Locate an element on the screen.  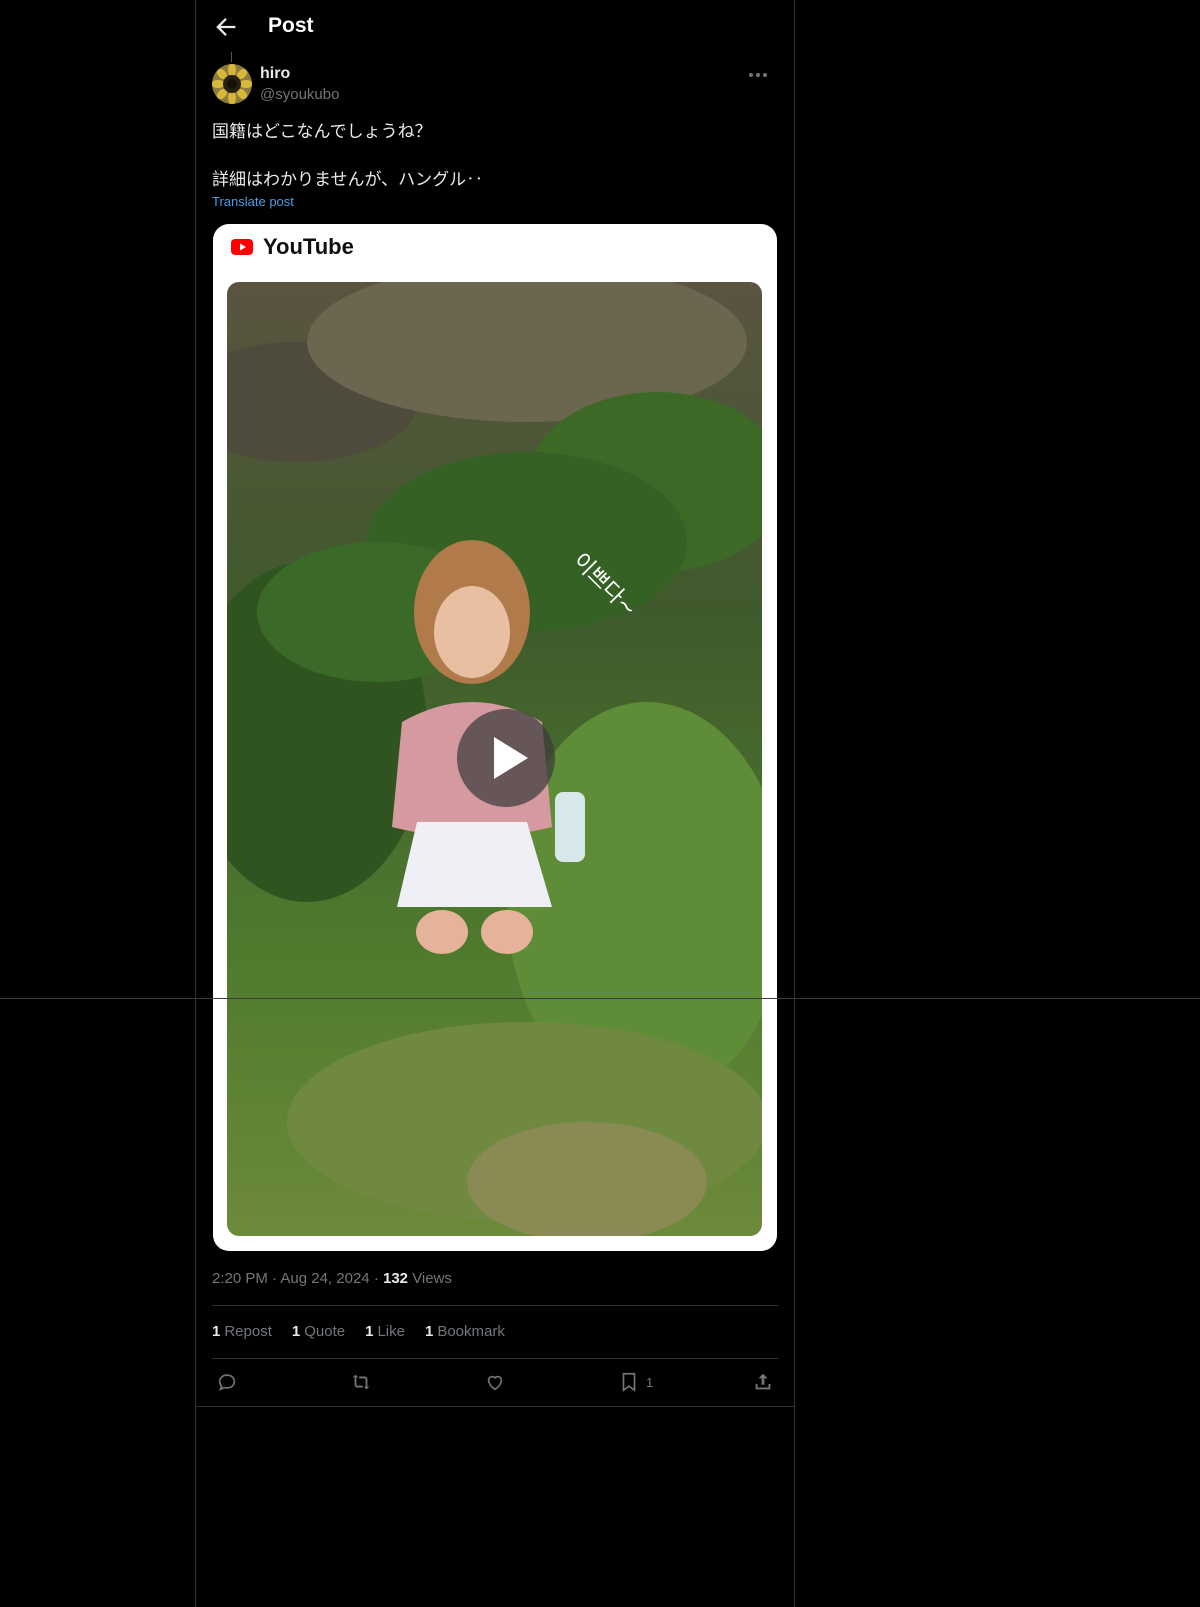
share-icon is located at coordinates (763, 1381).